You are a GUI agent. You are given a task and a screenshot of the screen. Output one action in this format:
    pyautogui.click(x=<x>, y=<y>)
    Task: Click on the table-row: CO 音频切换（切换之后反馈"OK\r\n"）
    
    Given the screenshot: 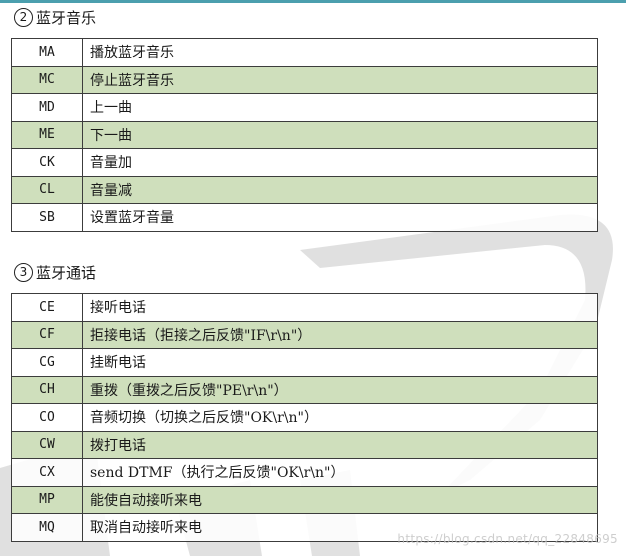 What is the action you would take?
    pyautogui.click(x=304, y=417)
    